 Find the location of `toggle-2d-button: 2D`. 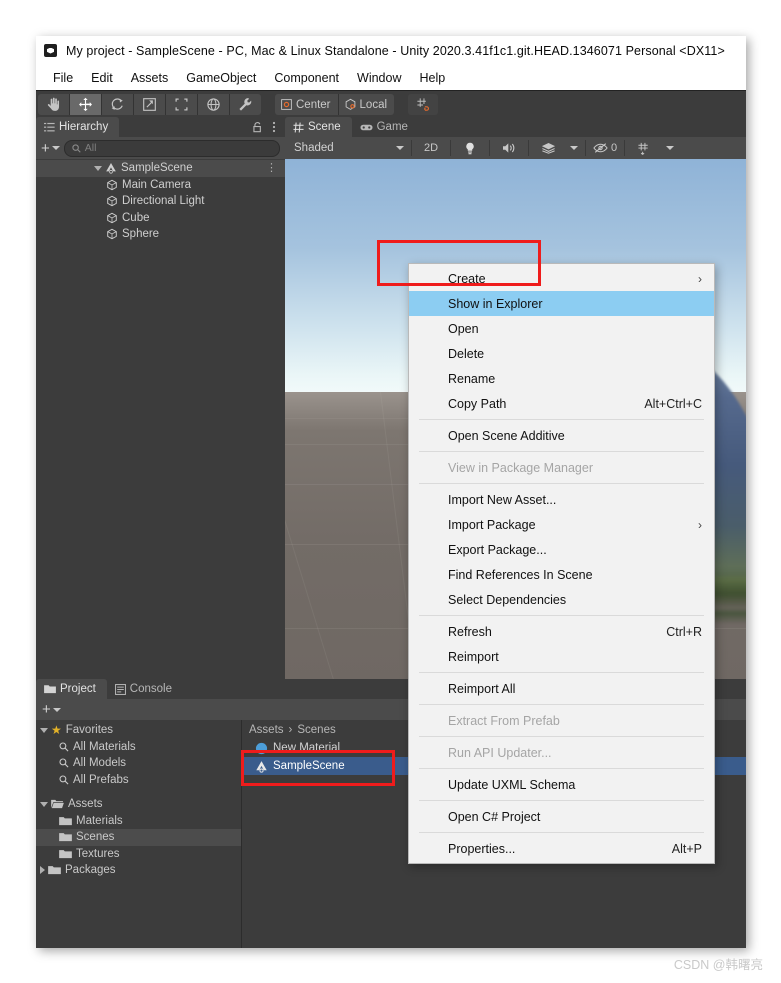

toggle-2d-button: 2D is located at coordinates (431, 148).